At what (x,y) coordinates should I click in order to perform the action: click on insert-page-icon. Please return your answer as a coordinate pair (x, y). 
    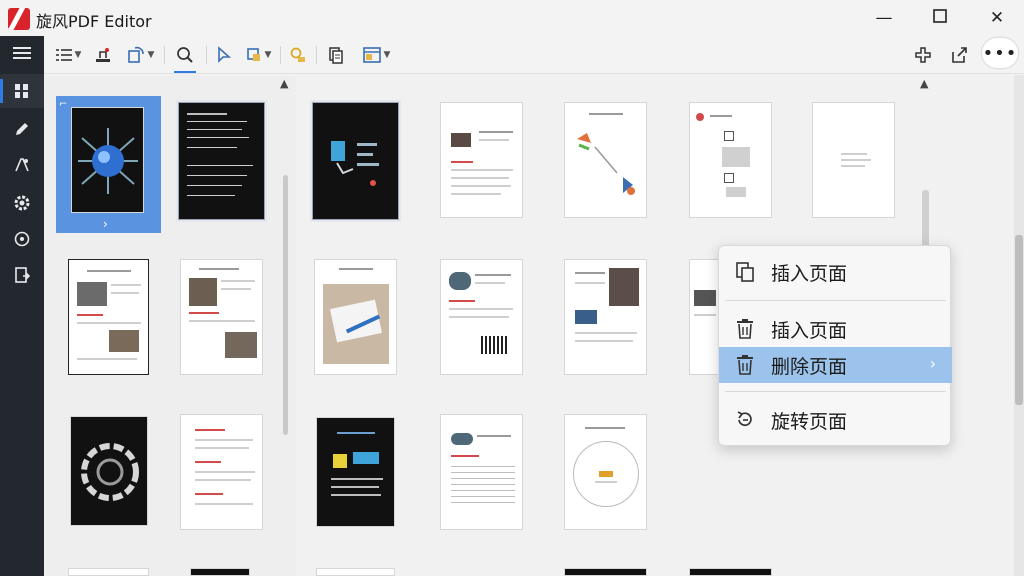
    Looking at the image, I should click on (745, 272).